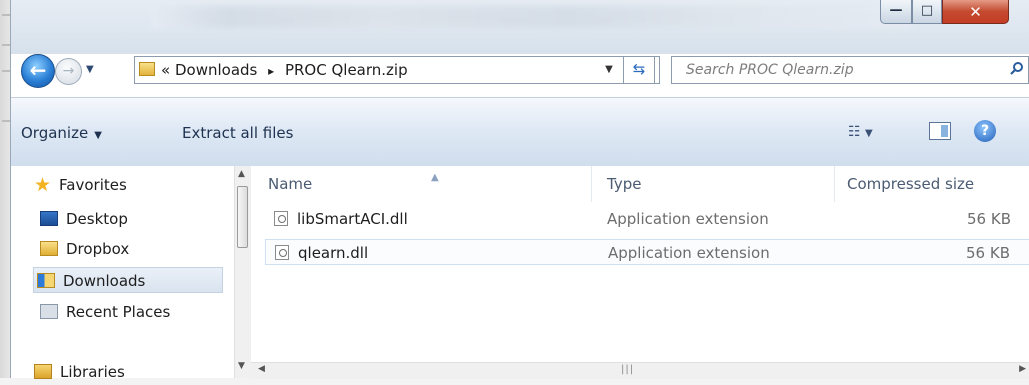  I want to click on libraries-icon, so click(43, 371).